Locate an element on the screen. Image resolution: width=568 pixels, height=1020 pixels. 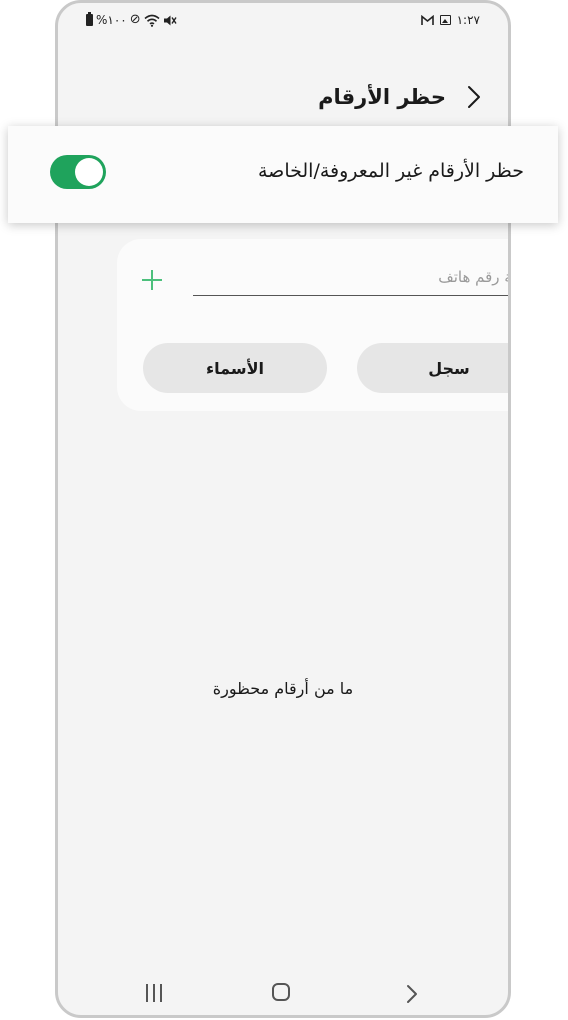
recents-icon is located at coordinates (156, 993).